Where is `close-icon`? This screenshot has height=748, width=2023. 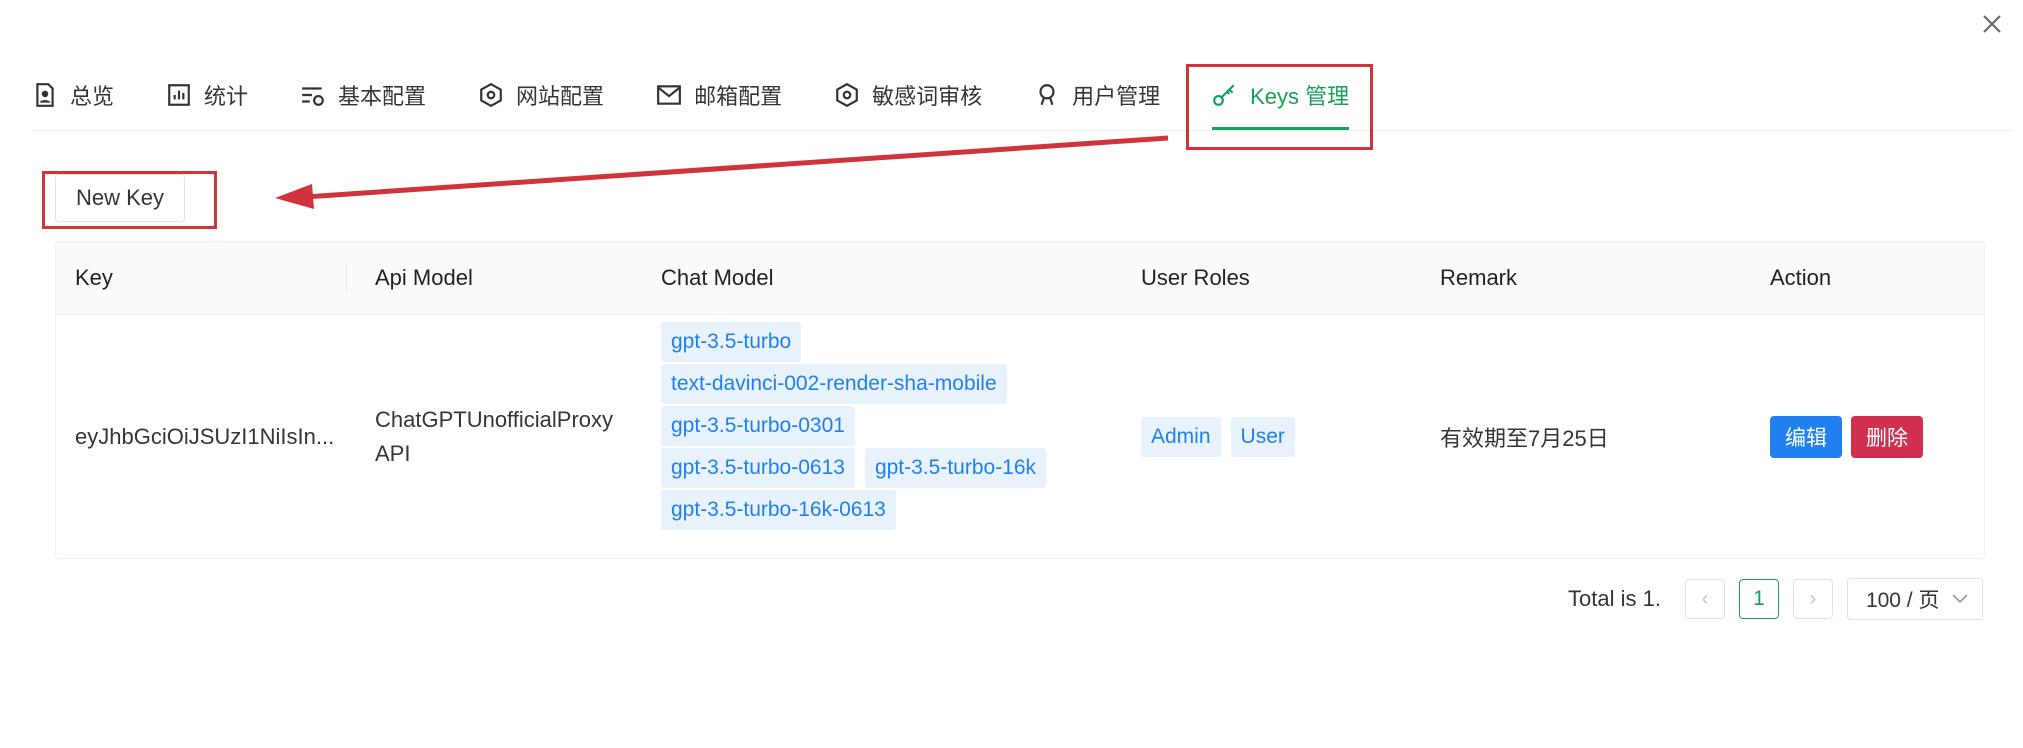 close-icon is located at coordinates (1992, 24).